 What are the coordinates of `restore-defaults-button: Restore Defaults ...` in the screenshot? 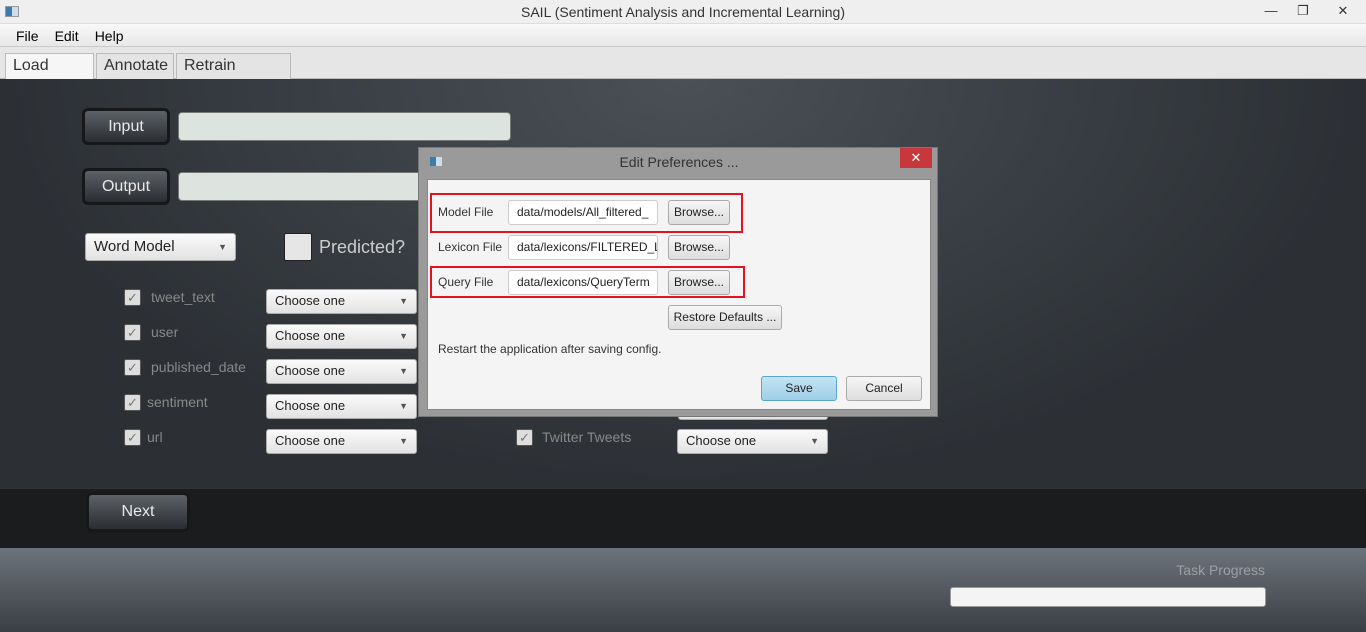 It's located at (725, 317).